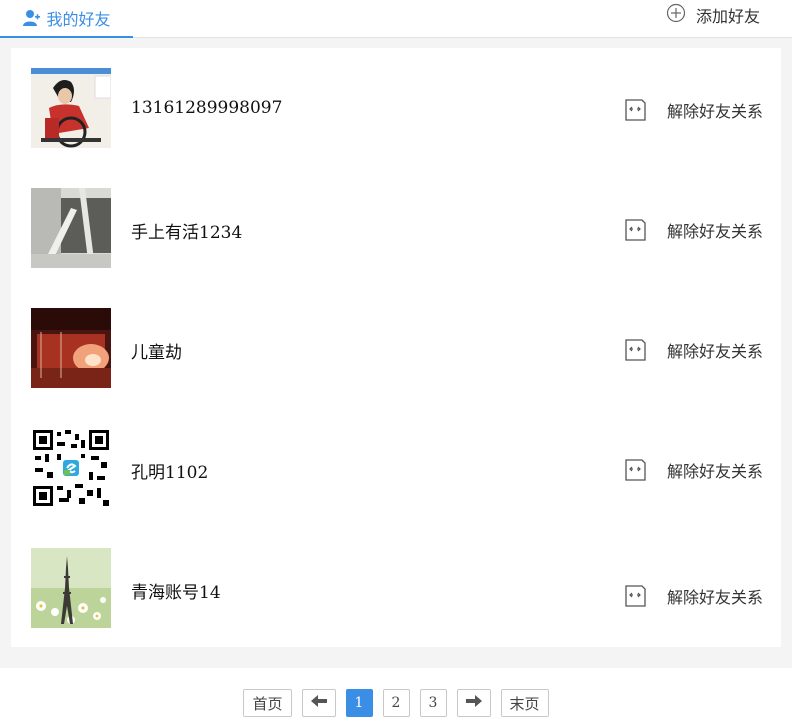  I want to click on page-1-button: 1, so click(359, 703).